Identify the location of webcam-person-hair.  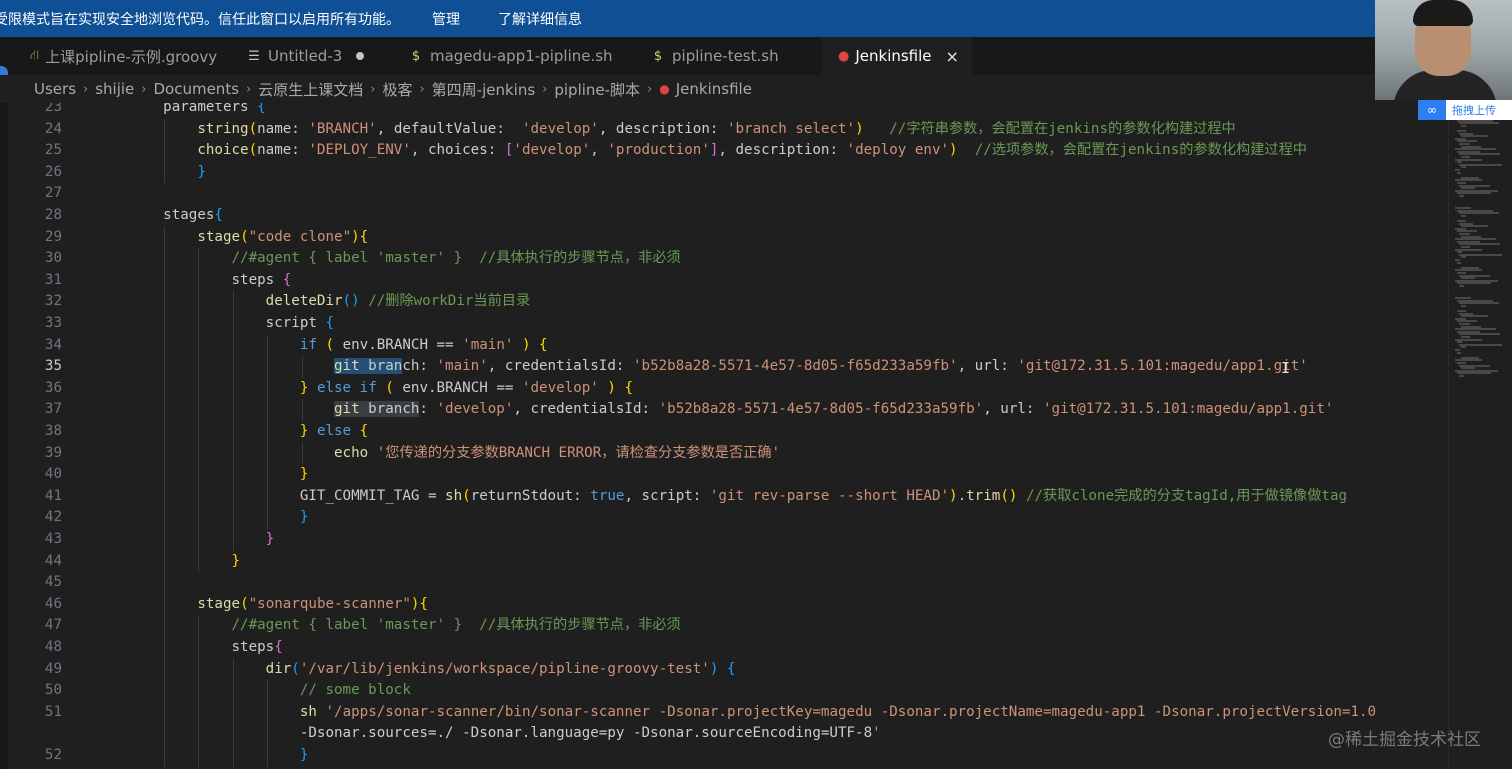
(1443, 13).